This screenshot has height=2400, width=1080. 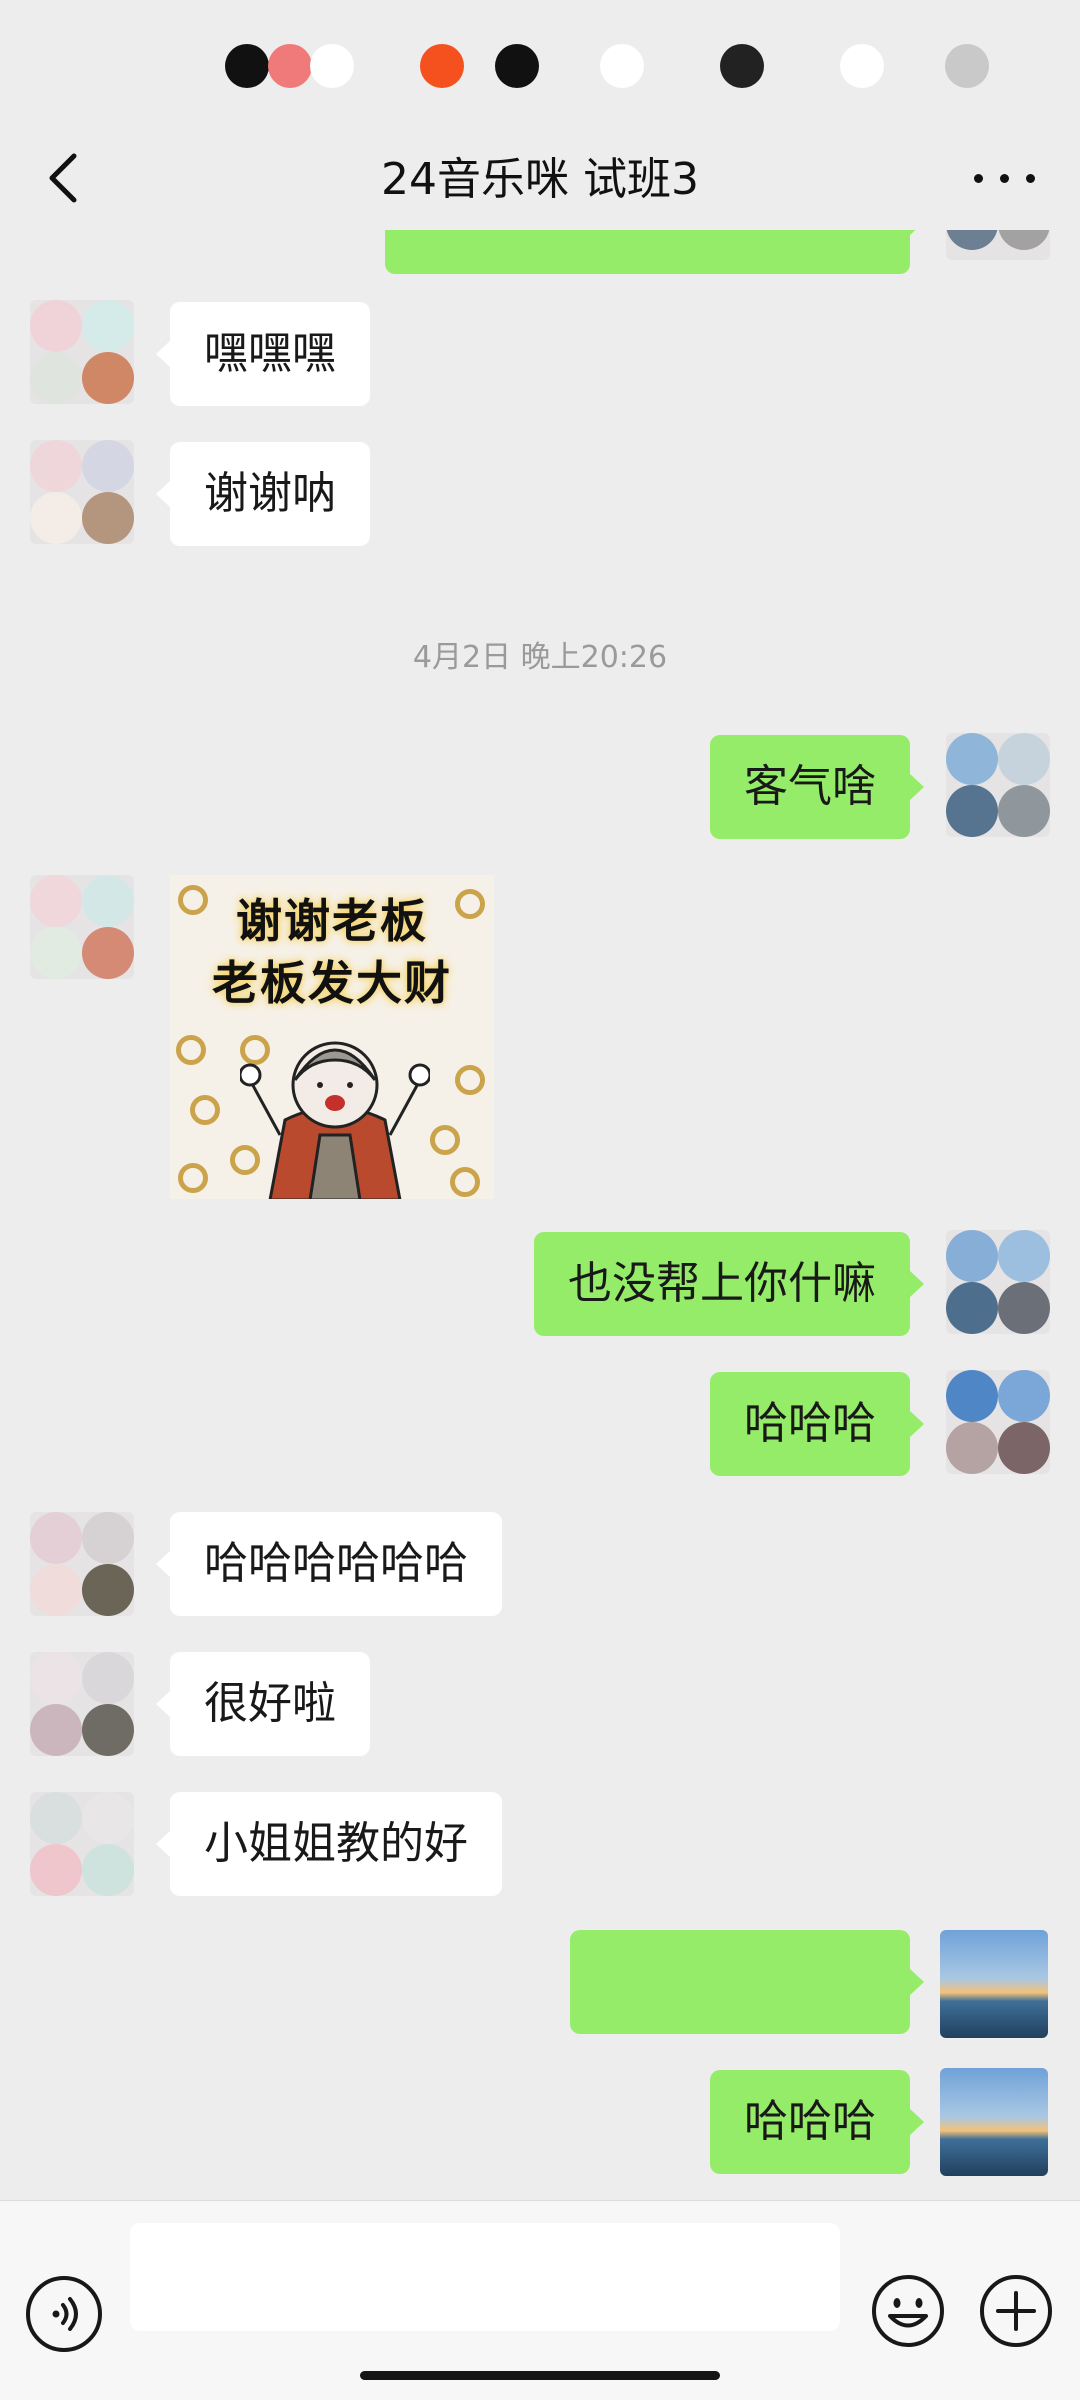 I want to click on message-bubble-incoming: 谢谢呐, so click(x=263, y=494).